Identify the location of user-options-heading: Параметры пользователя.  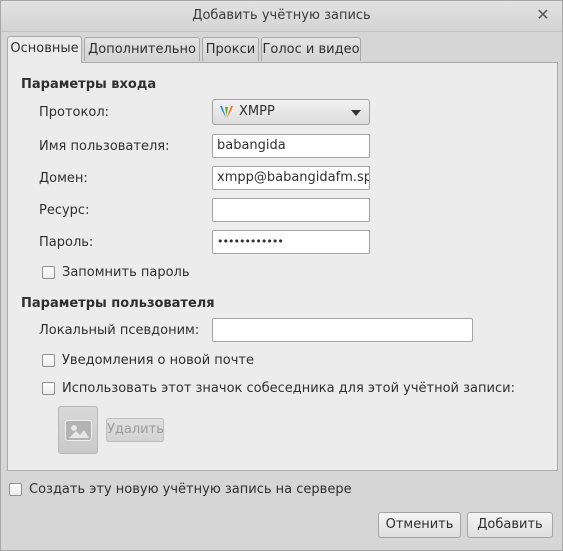
(118, 303).